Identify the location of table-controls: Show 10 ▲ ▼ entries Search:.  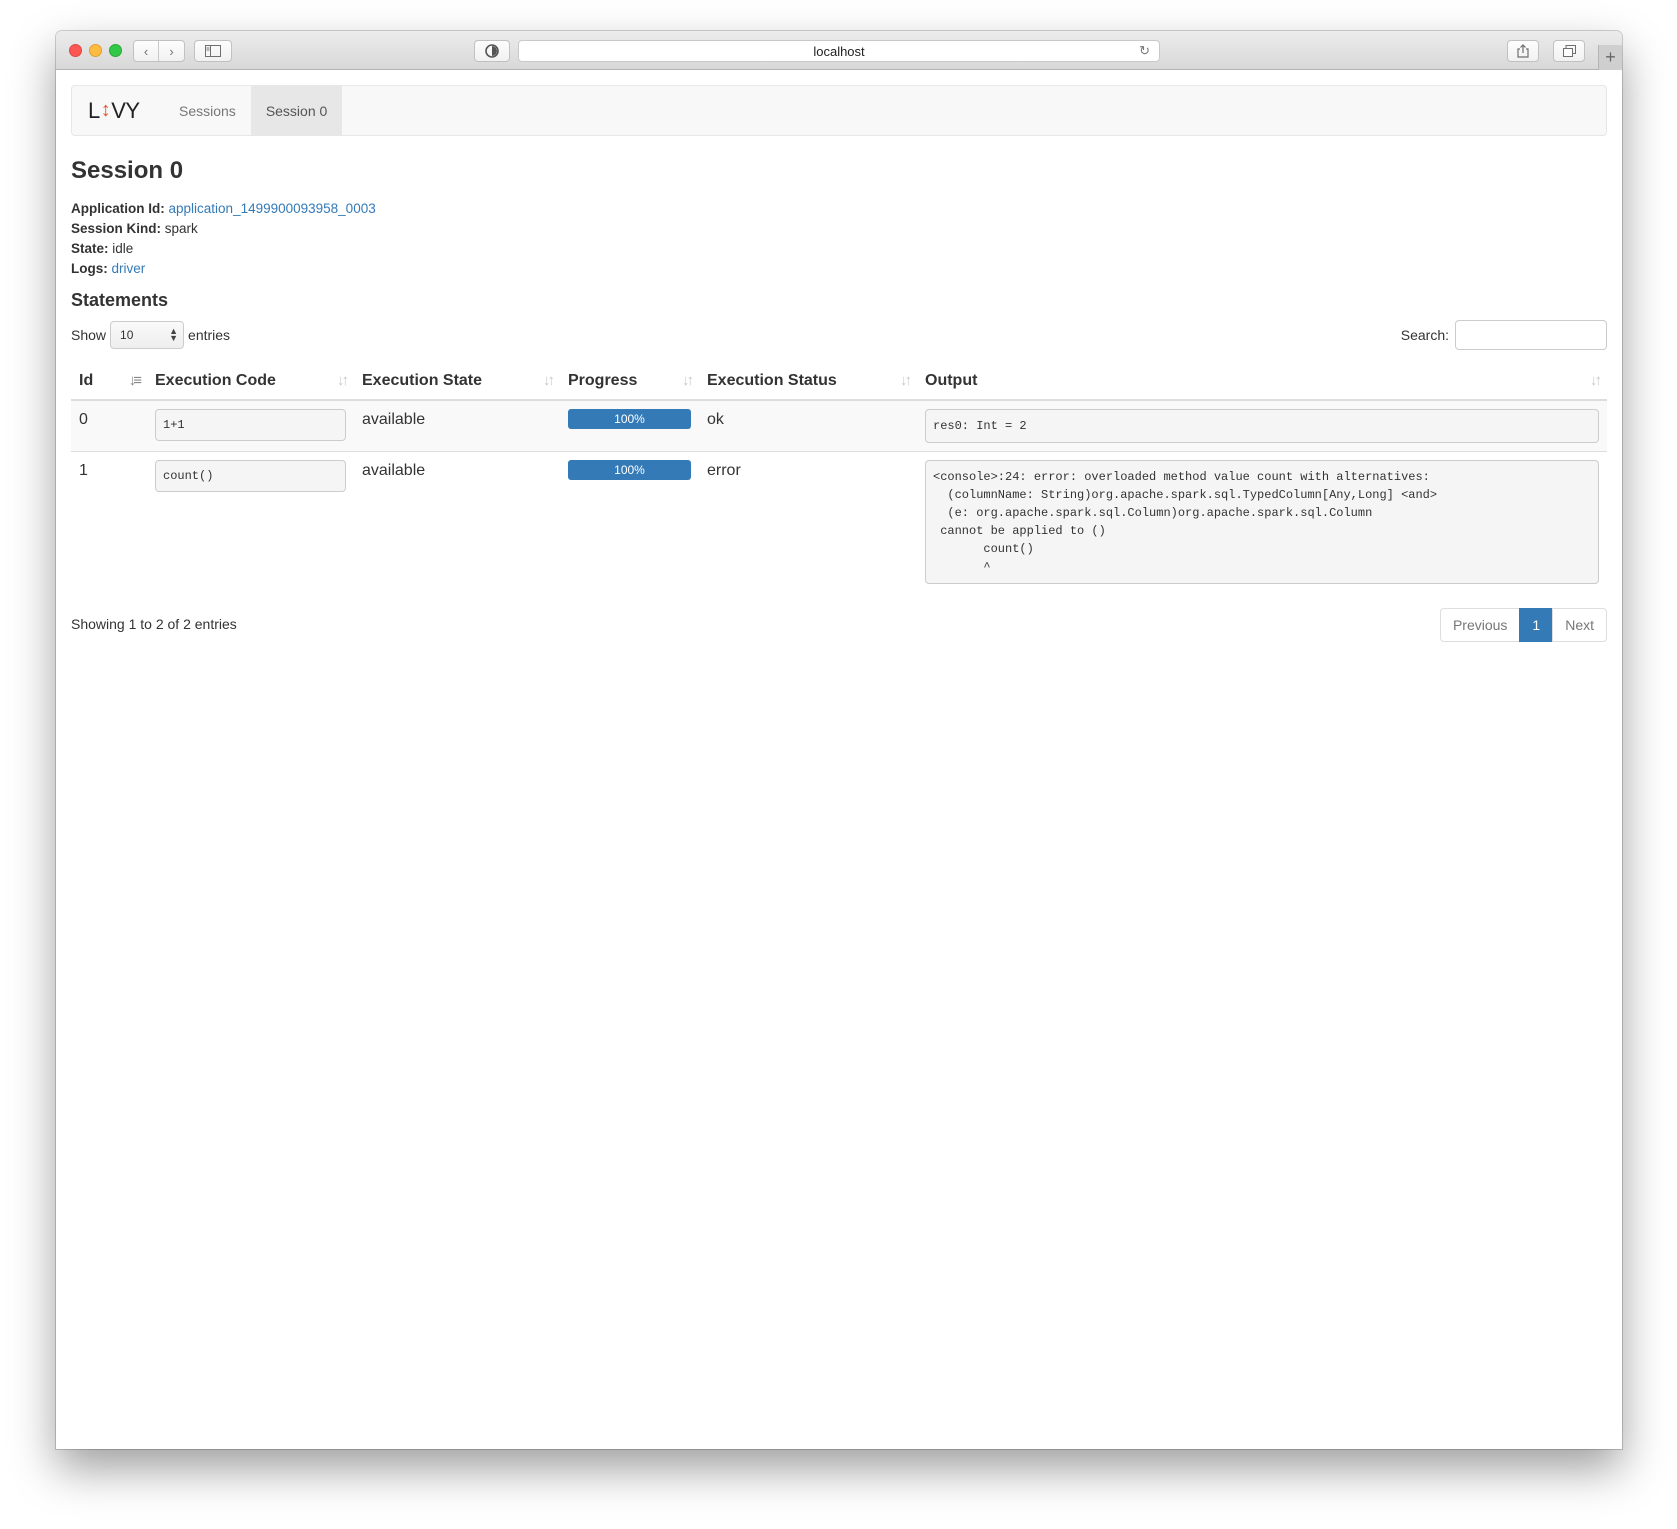
(839, 335).